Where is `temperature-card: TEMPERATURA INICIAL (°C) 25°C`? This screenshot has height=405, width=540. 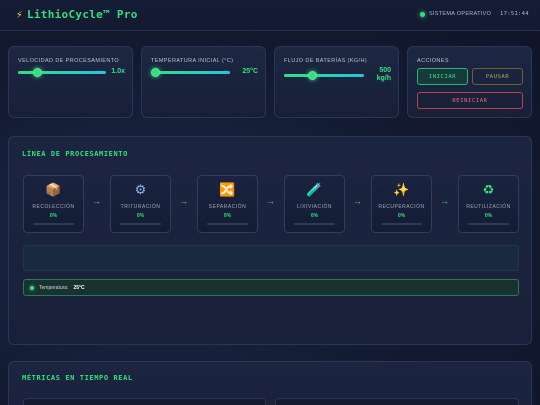
temperature-card: TEMPERATURA INICIAL (°C) 25°C is located at coordinates (203, 82).